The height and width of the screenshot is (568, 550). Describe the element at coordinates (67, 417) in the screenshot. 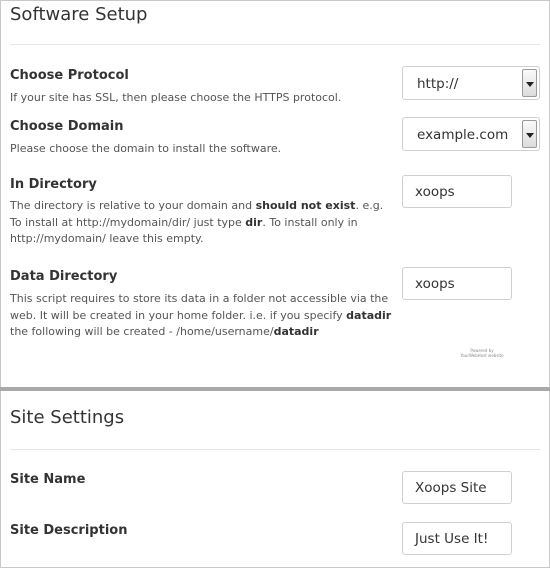

I see `site-settings-title: Site Settings` at that location.